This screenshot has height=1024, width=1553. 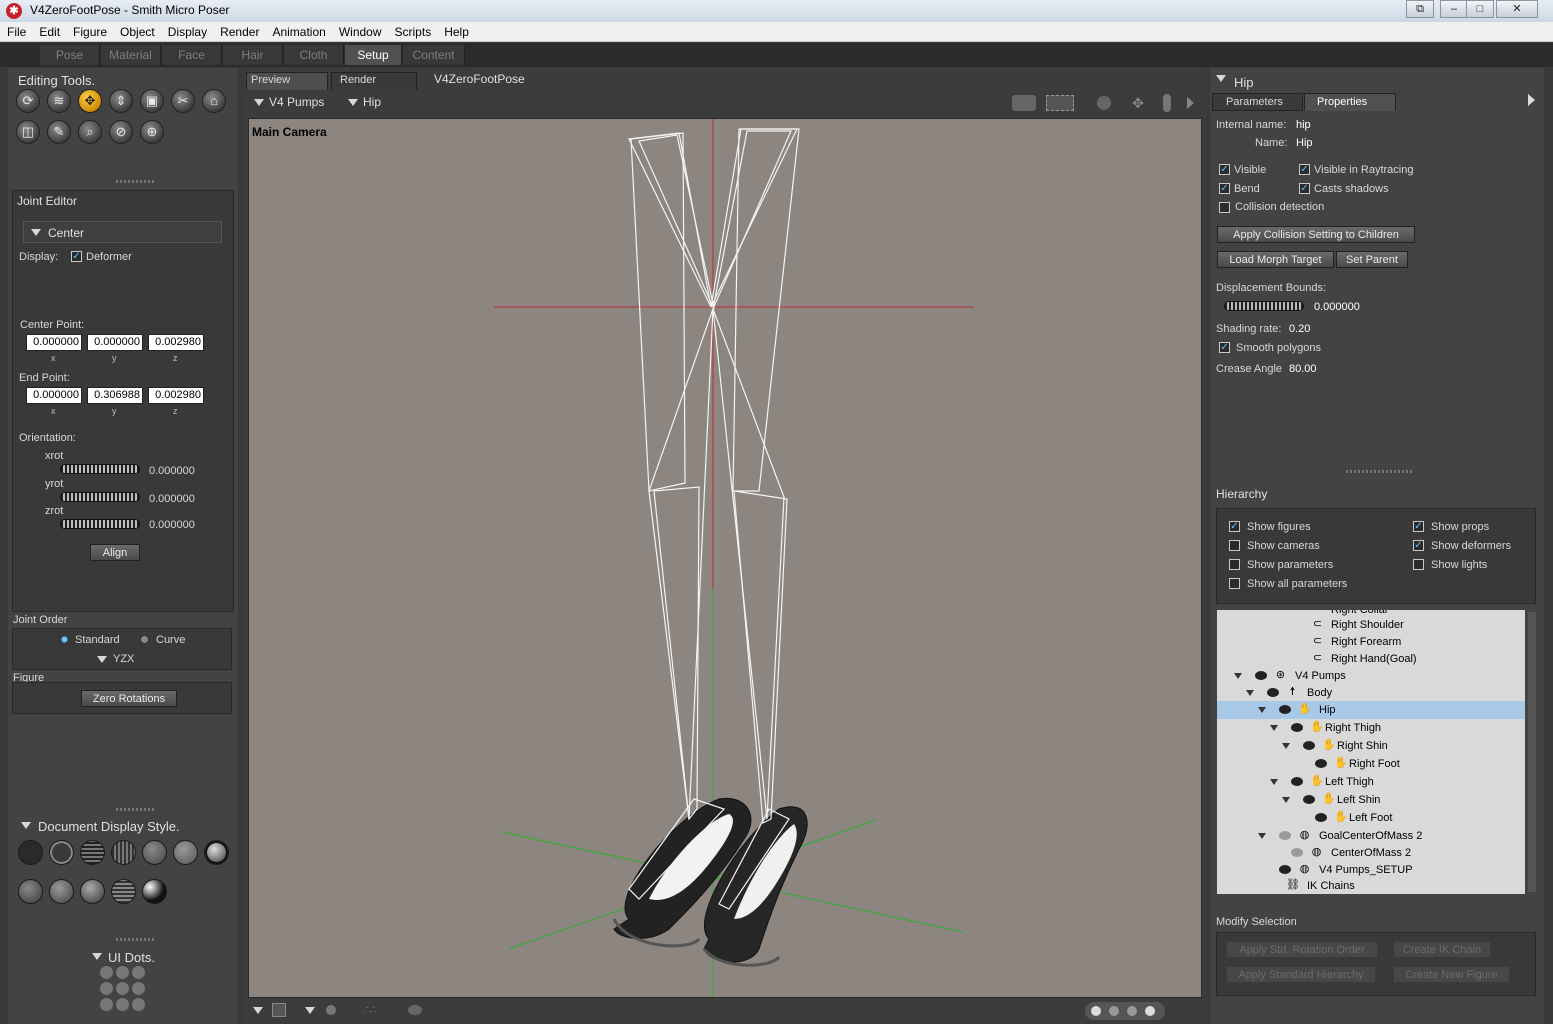 What do you see at coordinates (1420, 9) in the screenshot?
I see `restore-layout-icon: ⧉` at bounding box center [1420, 9].